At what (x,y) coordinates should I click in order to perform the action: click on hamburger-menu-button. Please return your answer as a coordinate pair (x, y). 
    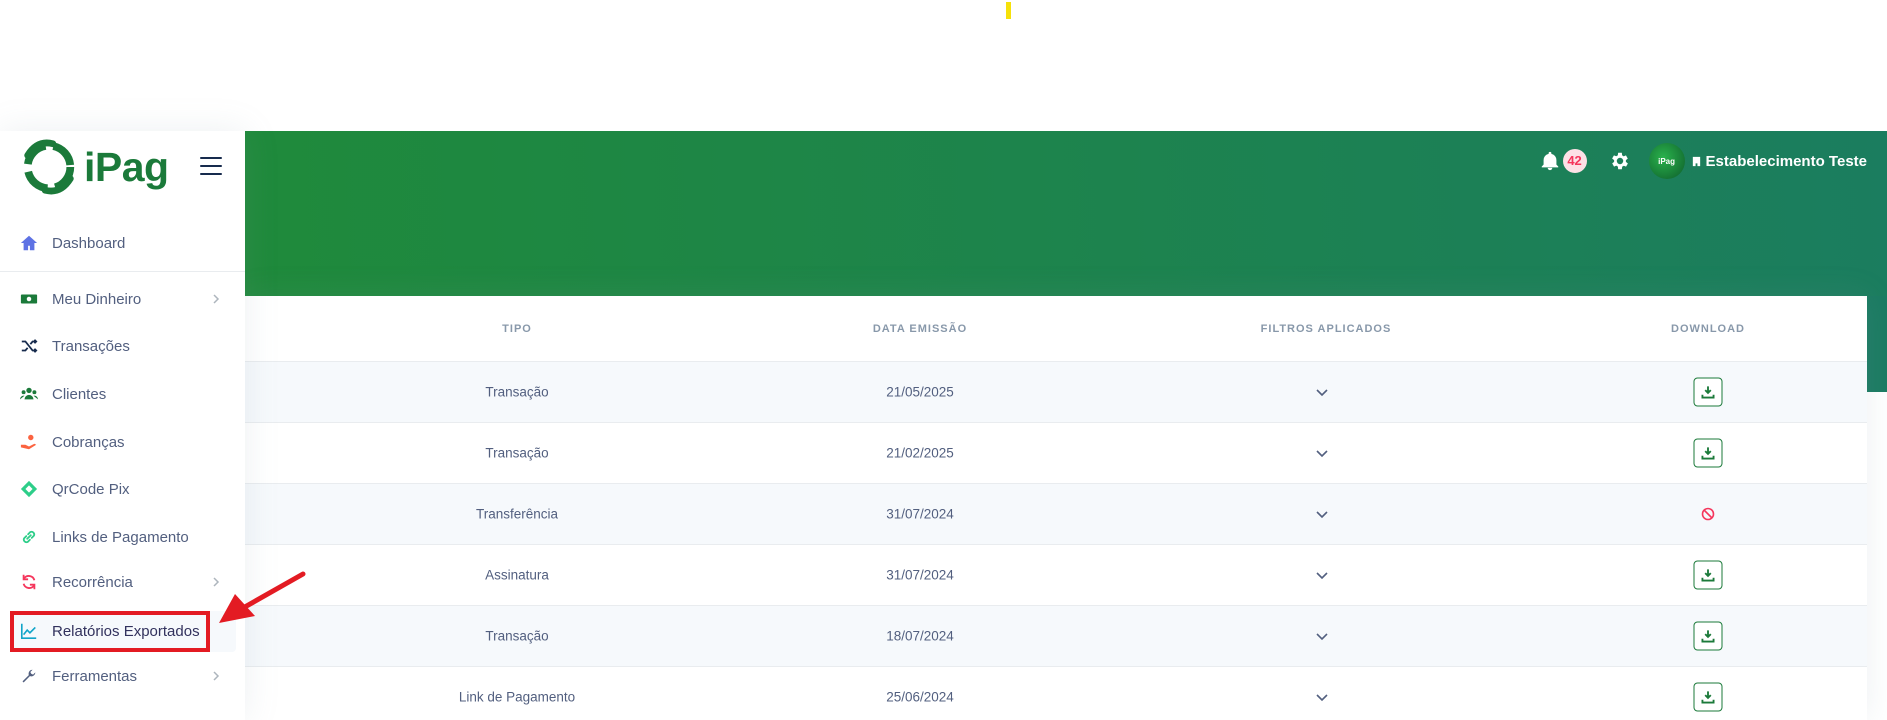
    Looking at the image, I should click on (211, 166).